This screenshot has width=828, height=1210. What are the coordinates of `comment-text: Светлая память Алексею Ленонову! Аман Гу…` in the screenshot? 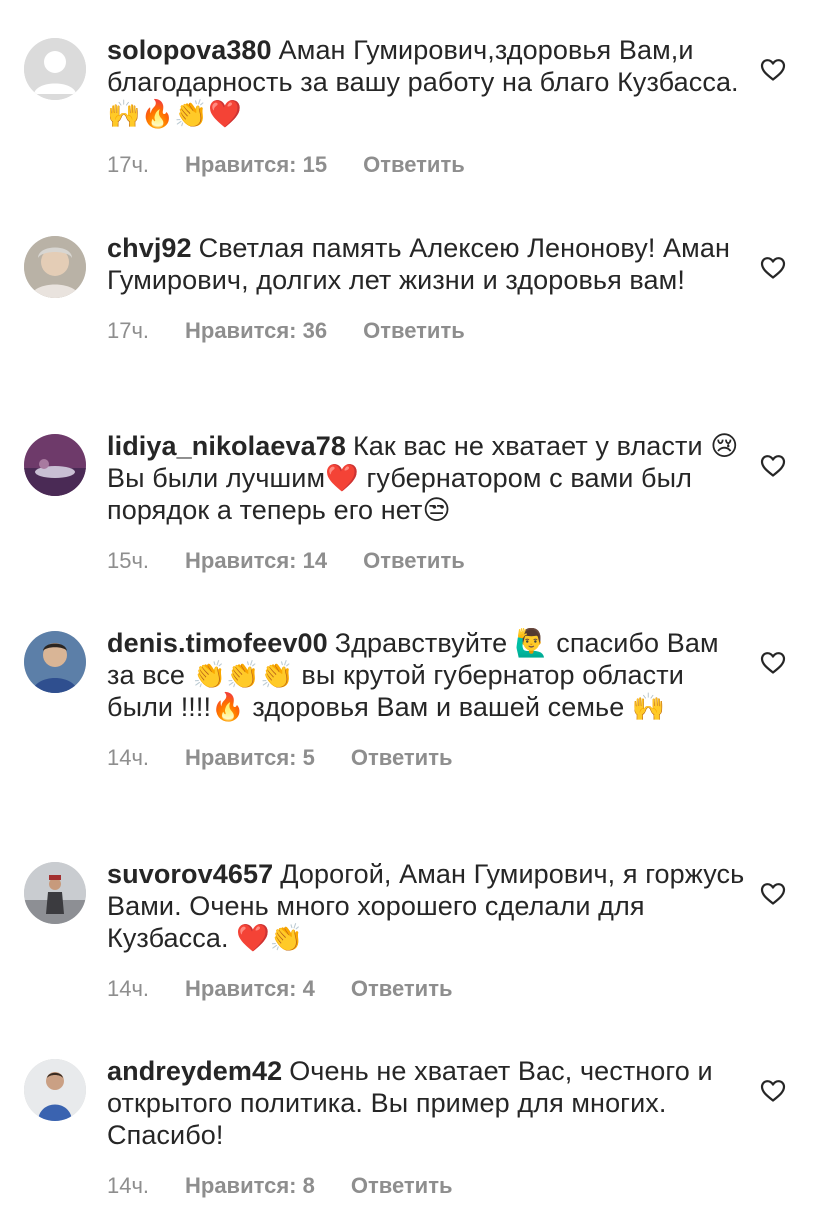 It's located at (418, 264).